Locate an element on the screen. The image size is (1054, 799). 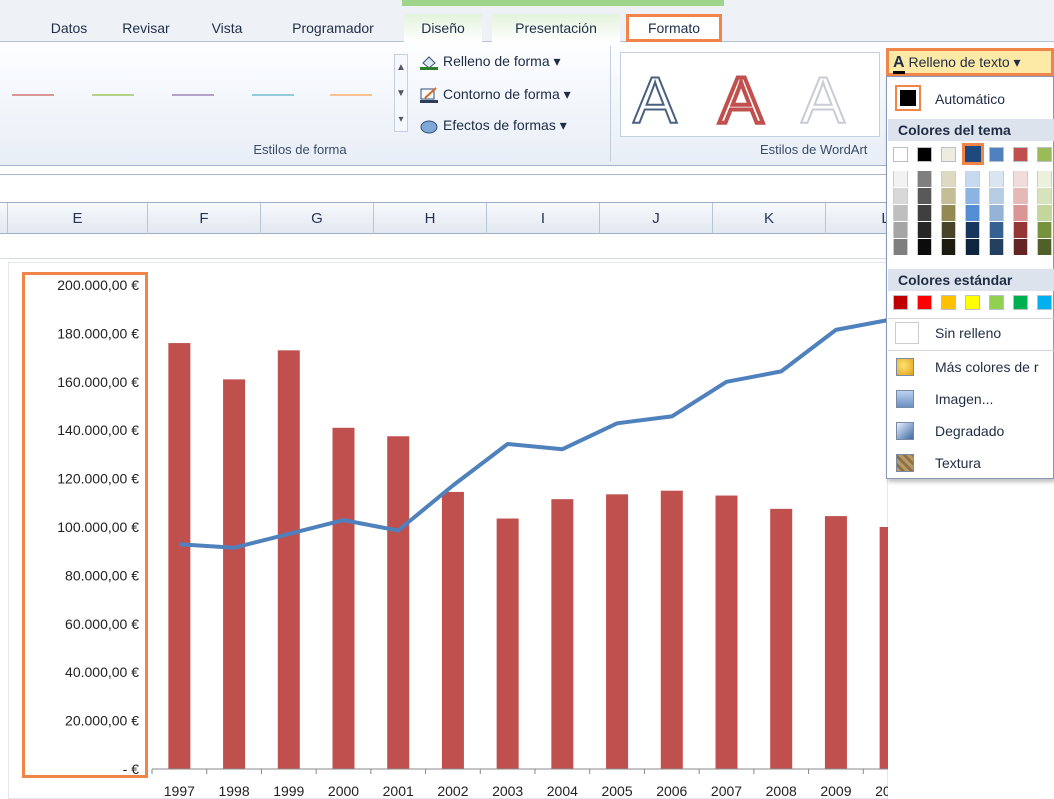
tab-presentación: Presentación is located at coordinates (556, 28).